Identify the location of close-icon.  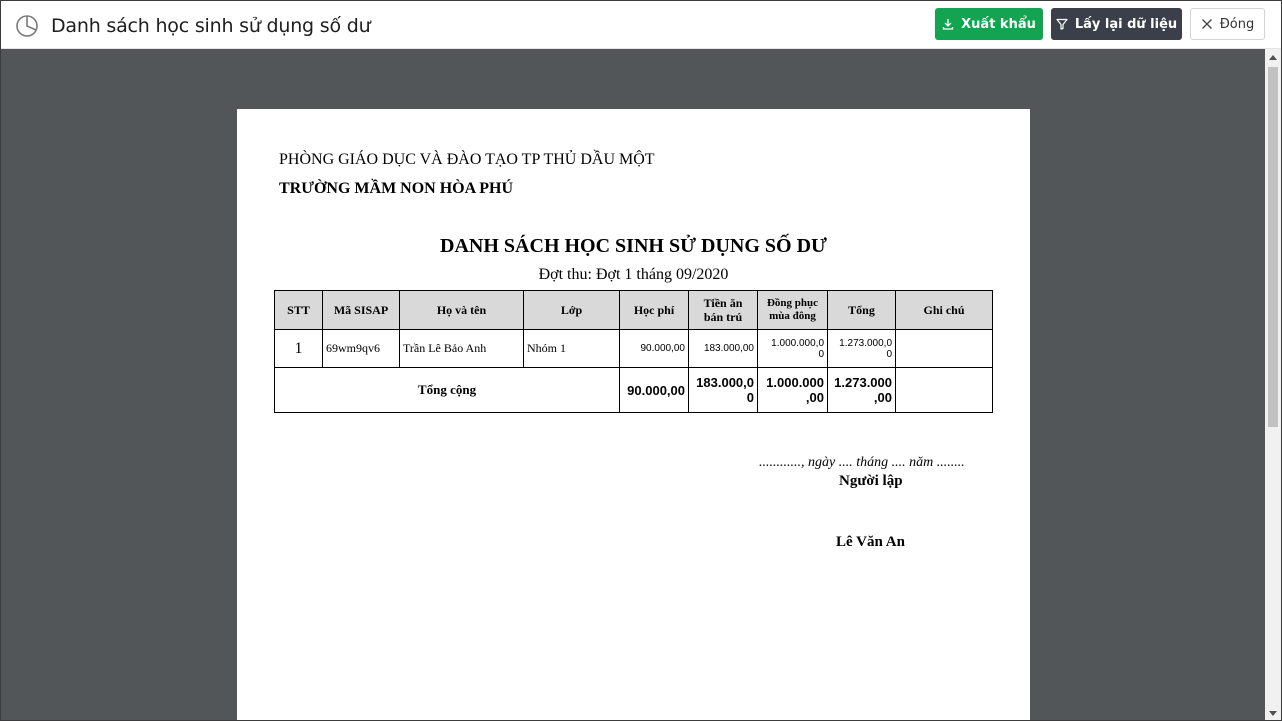
(1207, 24).